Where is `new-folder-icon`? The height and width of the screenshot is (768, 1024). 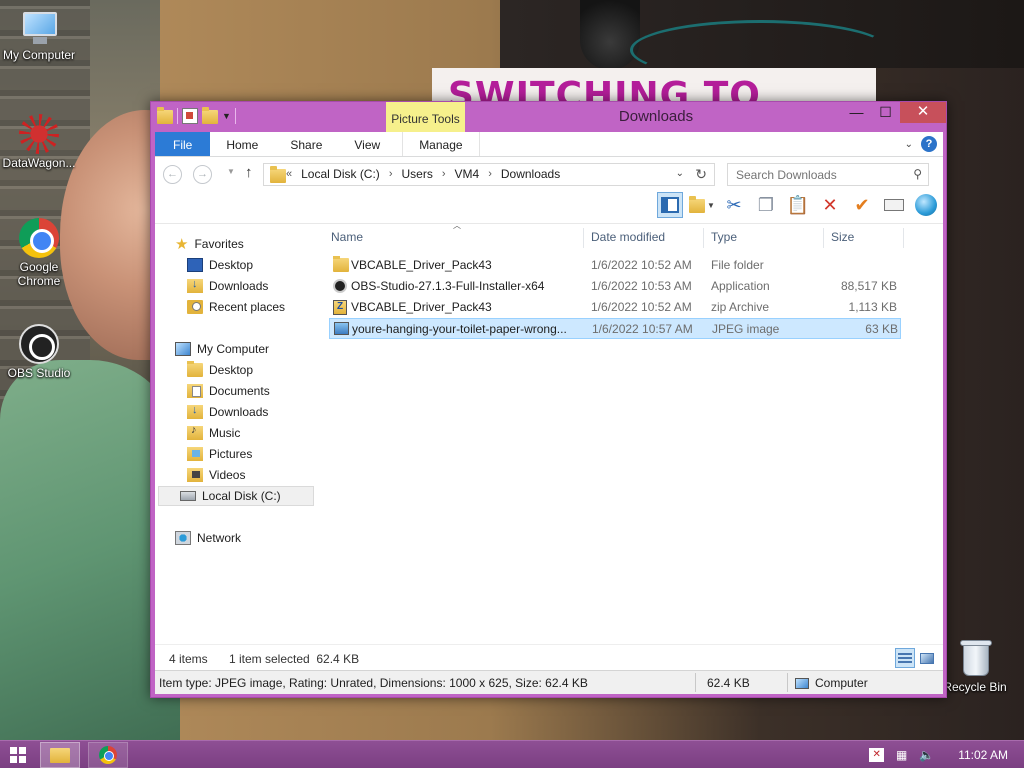
new-folder-icon is located at coordinates (210, 115).